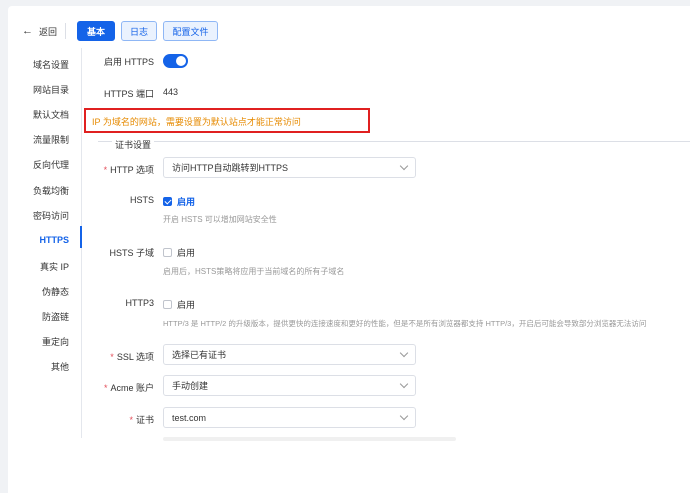 The width and height of the screenshot is (690, 493). I want to click on hsts-hint: 开启 HSTS 可以增加网站安全性, so click(220, 219).